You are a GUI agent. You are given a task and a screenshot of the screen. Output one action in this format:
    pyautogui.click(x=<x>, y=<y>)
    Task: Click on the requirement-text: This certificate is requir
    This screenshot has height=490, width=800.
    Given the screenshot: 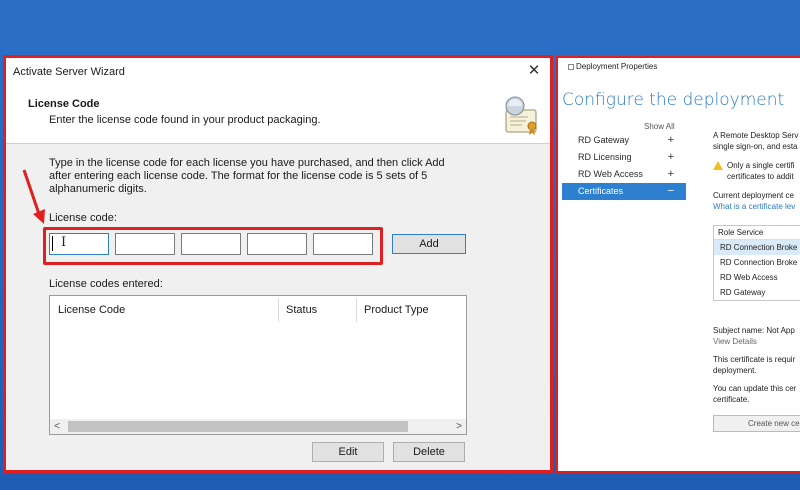 What is the action you would take?
    pyautogui.click(x=754, y=359)
    